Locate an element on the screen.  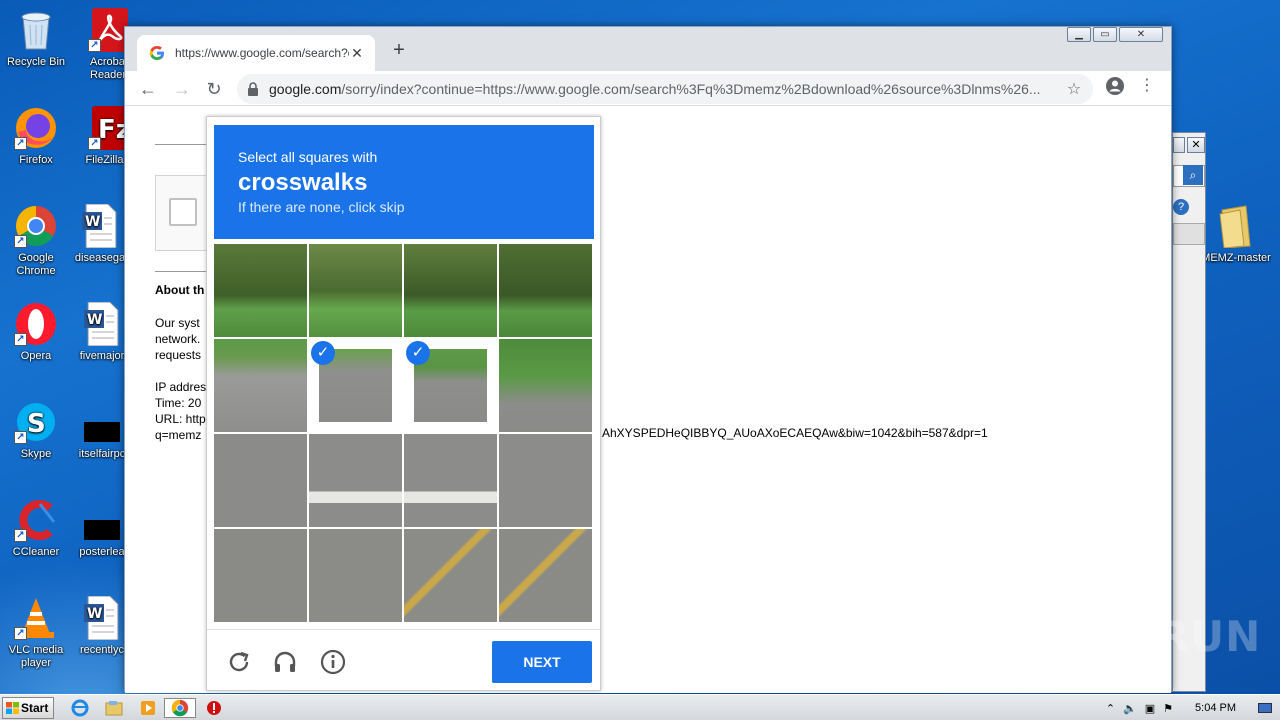
challenge-footer: NEXT is located at coordinates (403, 660).